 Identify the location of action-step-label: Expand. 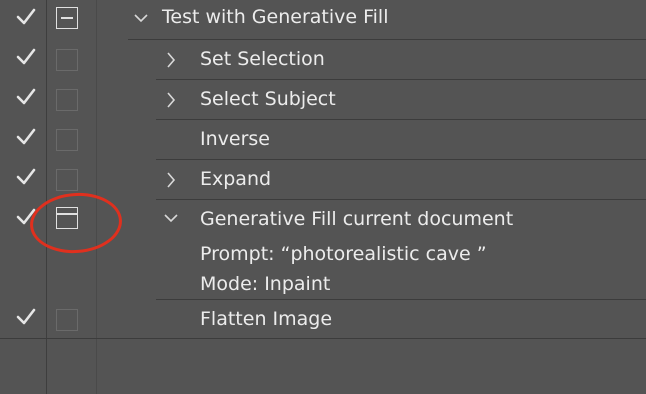
(236, 179).